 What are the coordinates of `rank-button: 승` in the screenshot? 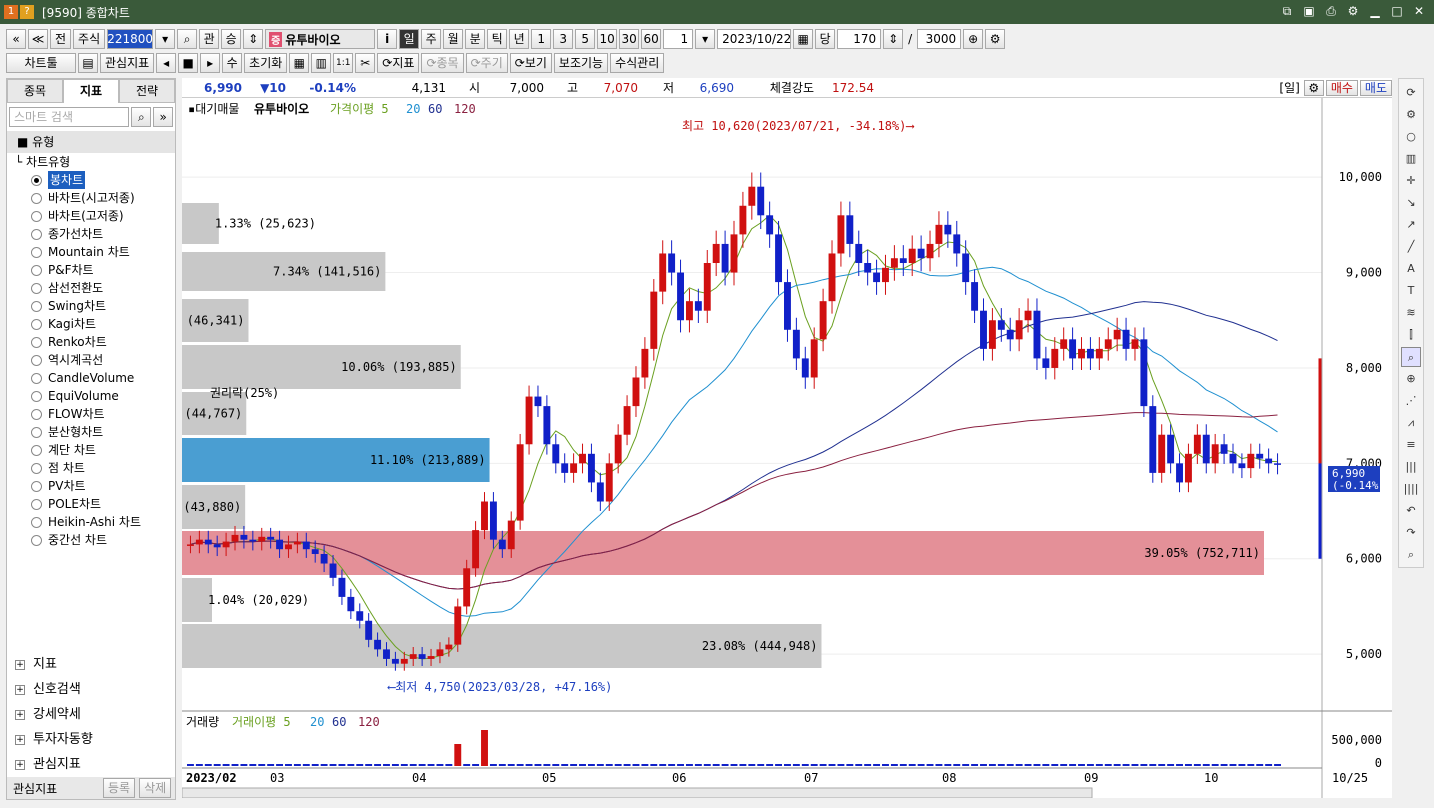 It's located at (231, 39).